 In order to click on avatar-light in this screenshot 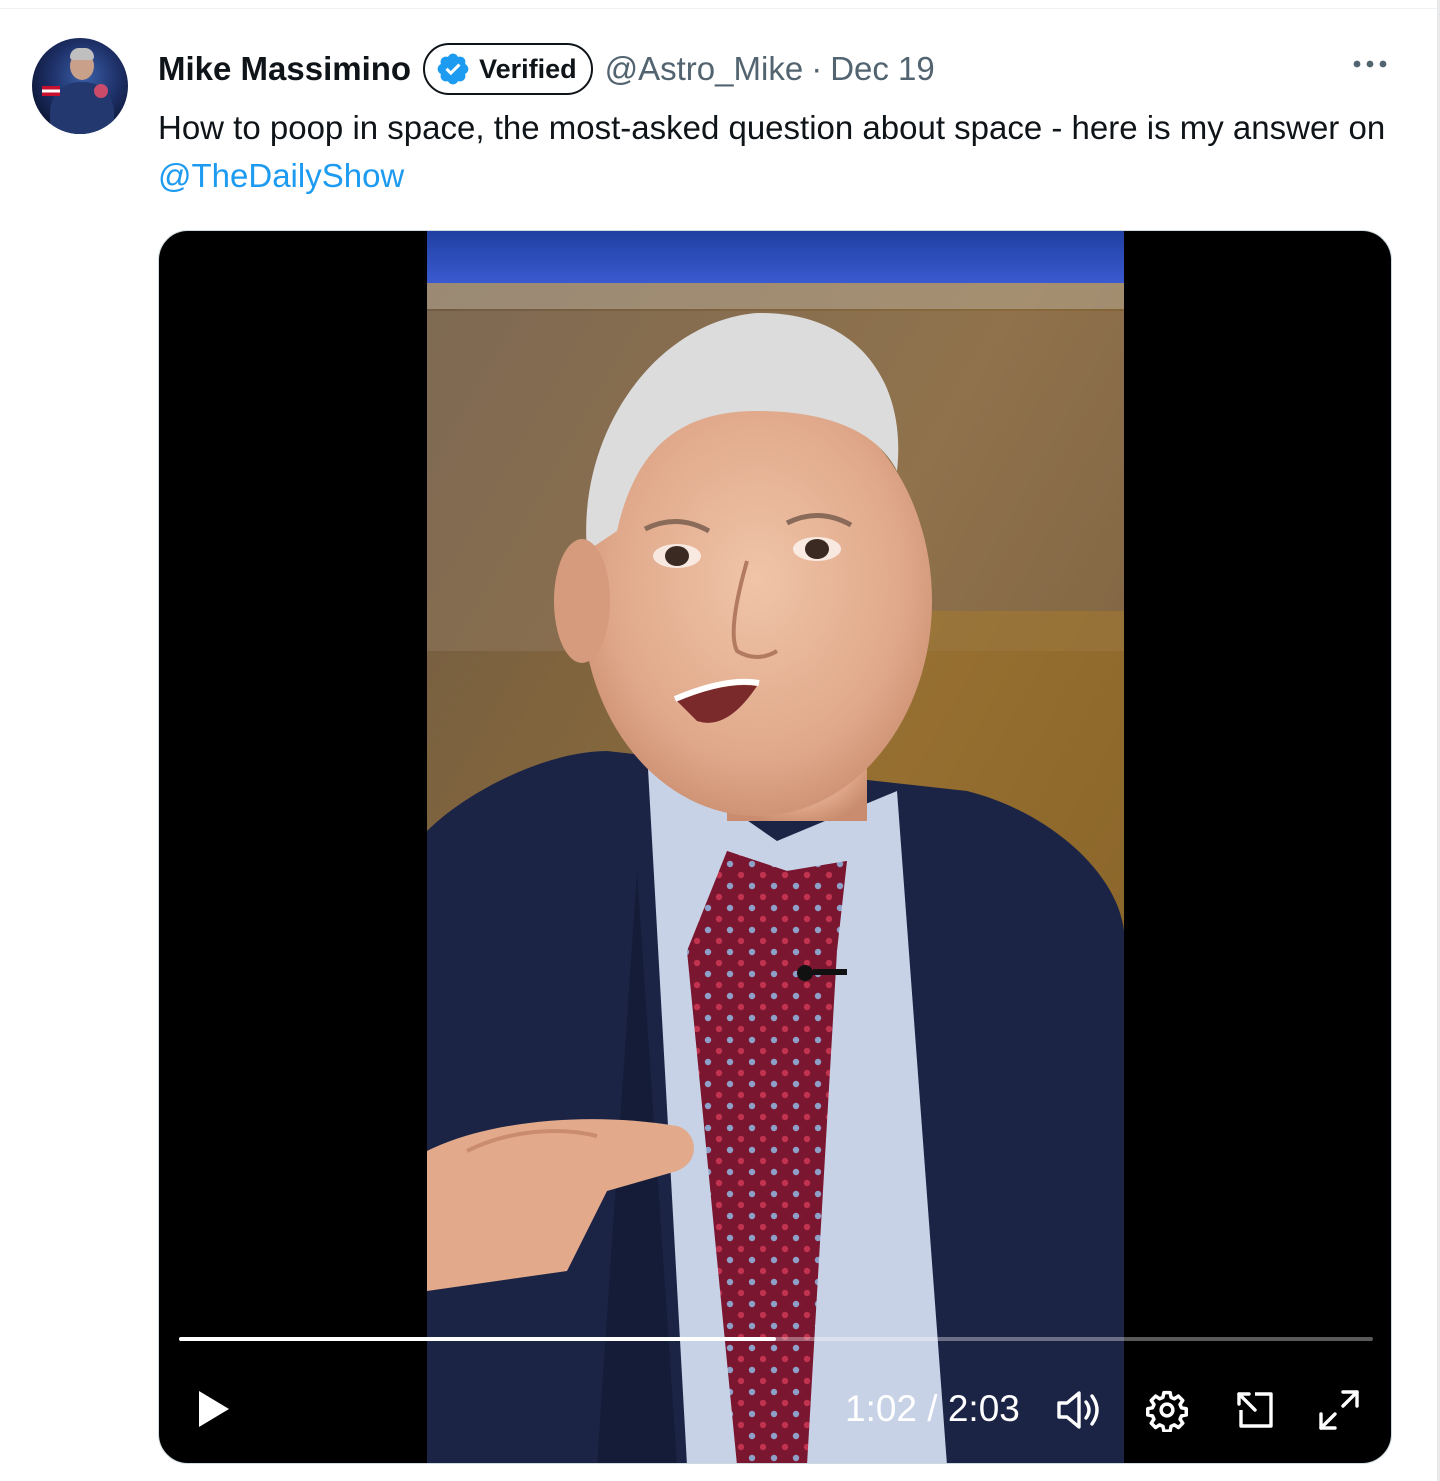, I will do `click(101, 91)`.